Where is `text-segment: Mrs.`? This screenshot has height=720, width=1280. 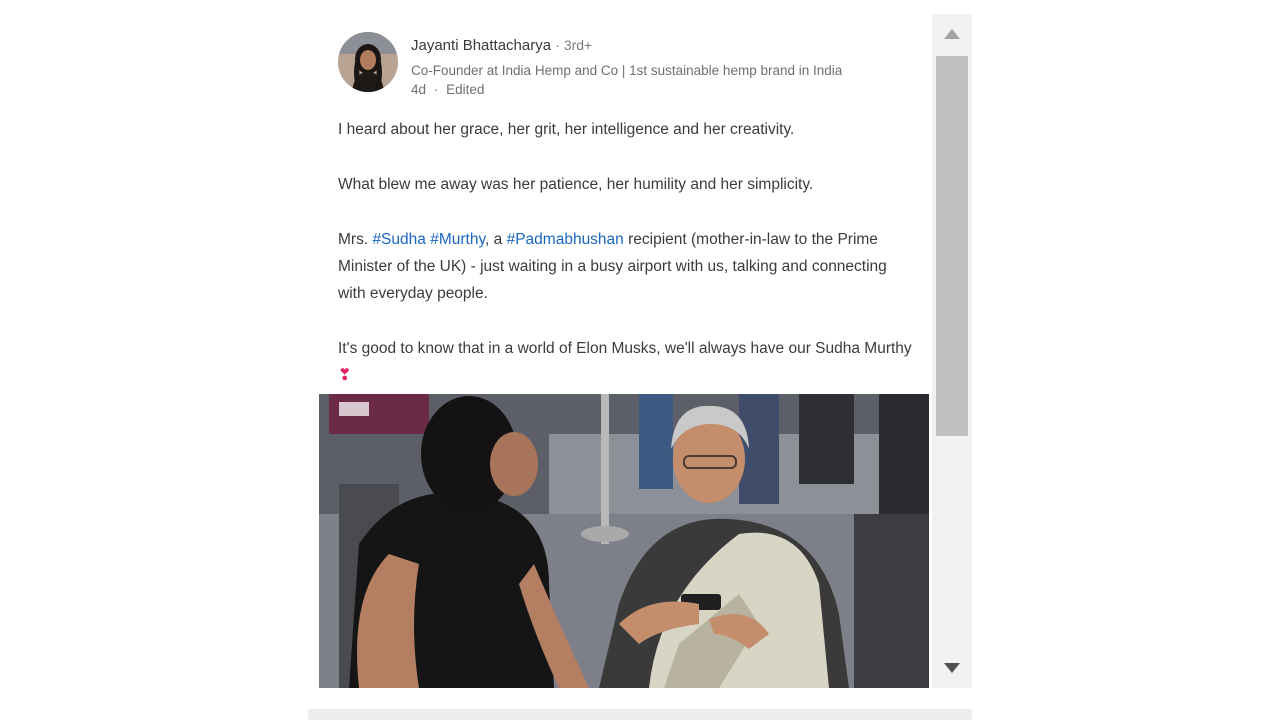 text-segment: Mrs. is located at coordinates (355, 239).